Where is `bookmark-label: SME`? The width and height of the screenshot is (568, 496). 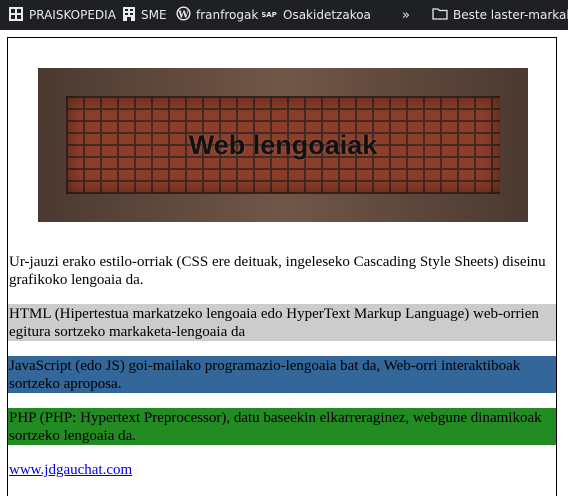
bookmark-label: SME is located at coordinates (154, 15).